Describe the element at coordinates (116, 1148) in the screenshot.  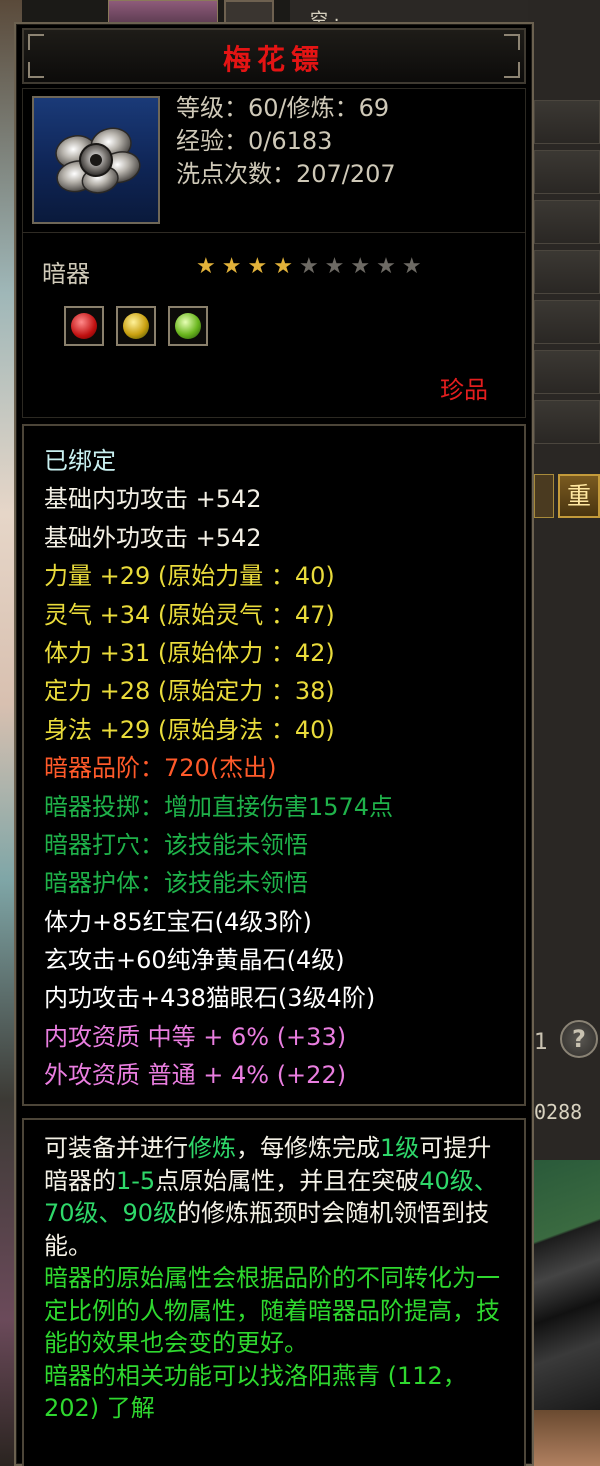
I see `description-text: 可装备并进行` at that location.